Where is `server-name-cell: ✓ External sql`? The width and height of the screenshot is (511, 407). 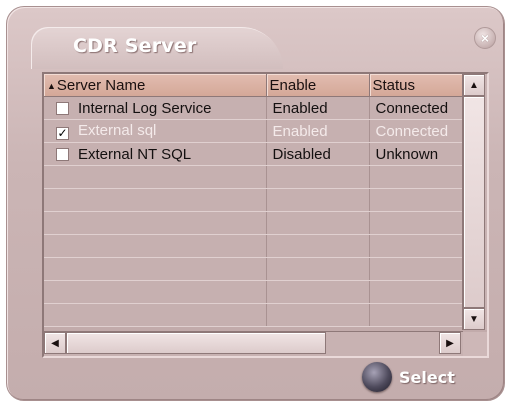
server-name-cell: ✓ External sql is located at coordinates (155, 131).